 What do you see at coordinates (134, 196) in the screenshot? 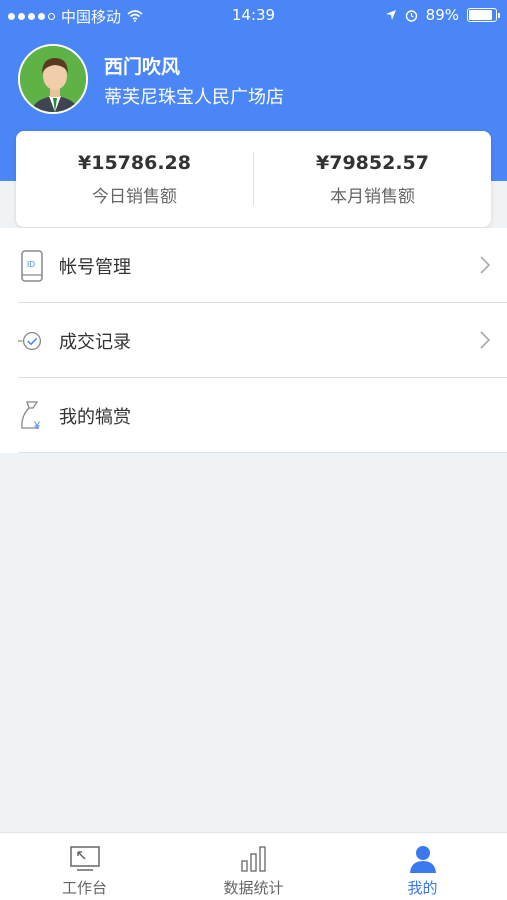
I see `today-sales-label: 今日销售额` at bounding box center [134, 196].